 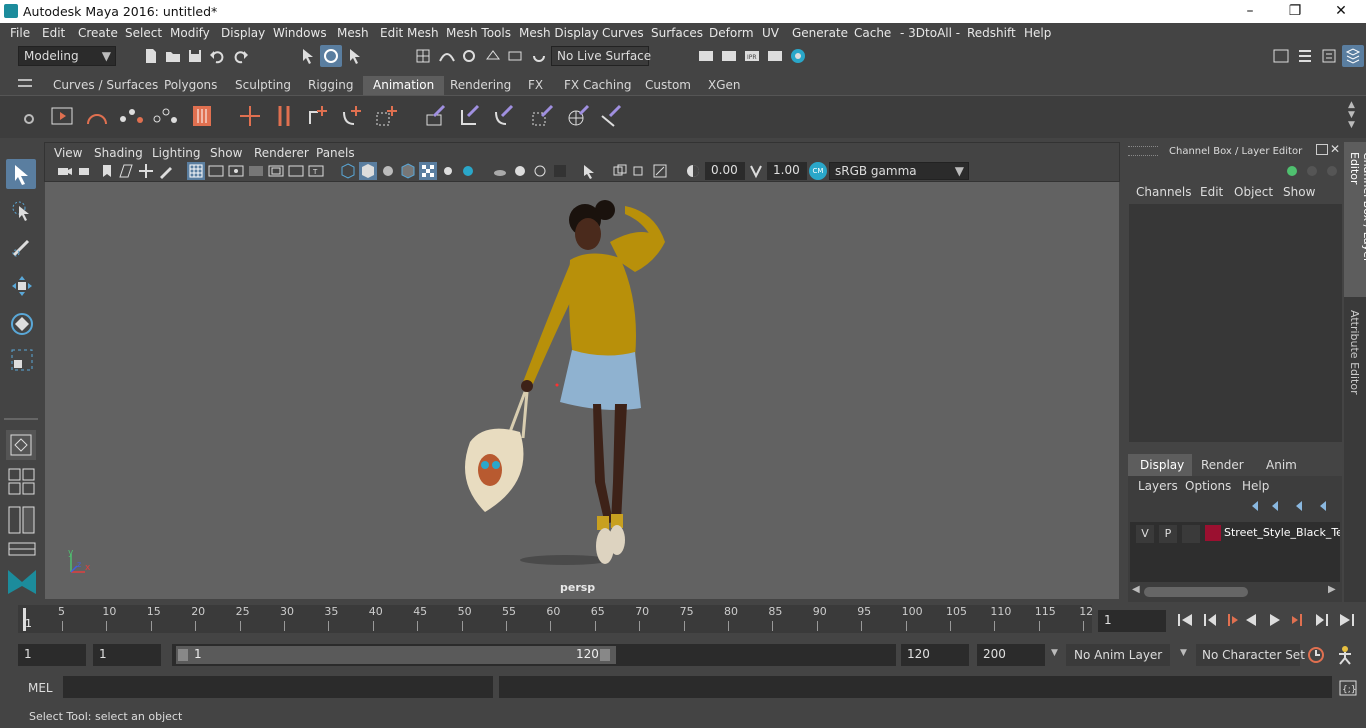 What do you see at coordinates (98, 33) in the screenshot?
I see `menu-create: Create` at bounding box center [98, 33].